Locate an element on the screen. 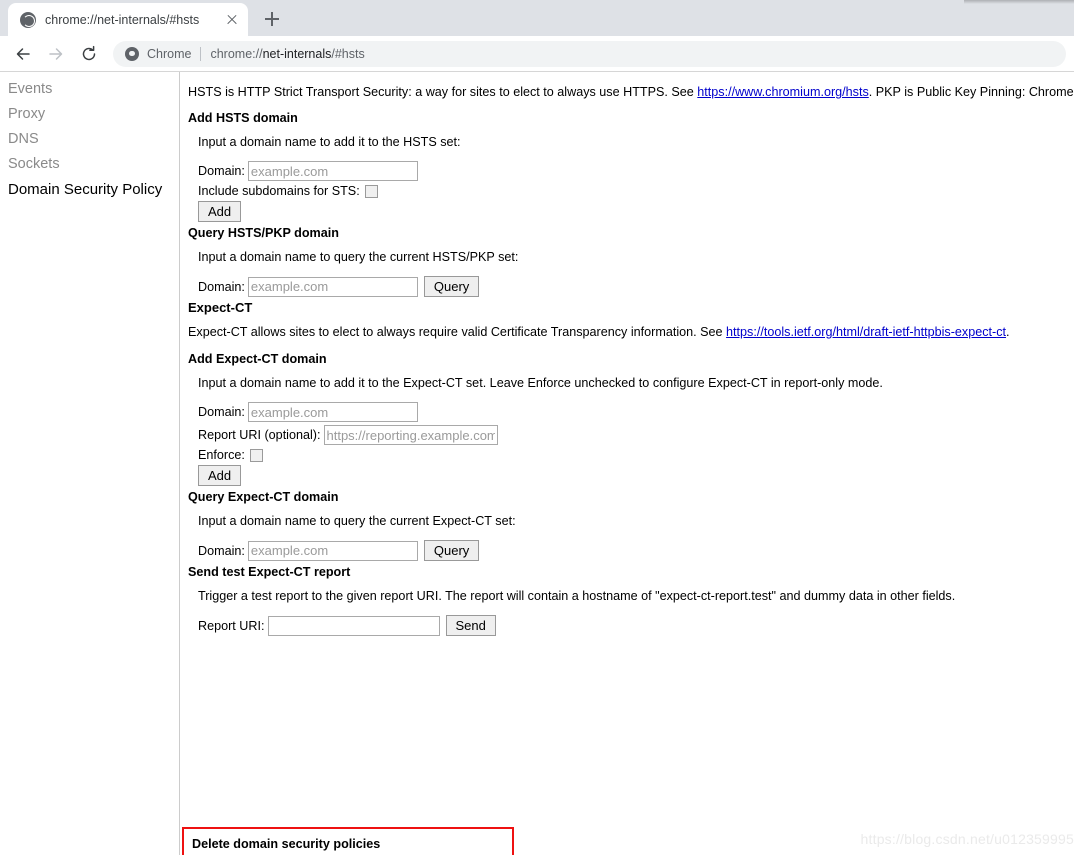 This screenshot has height=856, width=1074. add-expect-ct-heading: Add Expect-CT domain is located at coordinates (257, 359).